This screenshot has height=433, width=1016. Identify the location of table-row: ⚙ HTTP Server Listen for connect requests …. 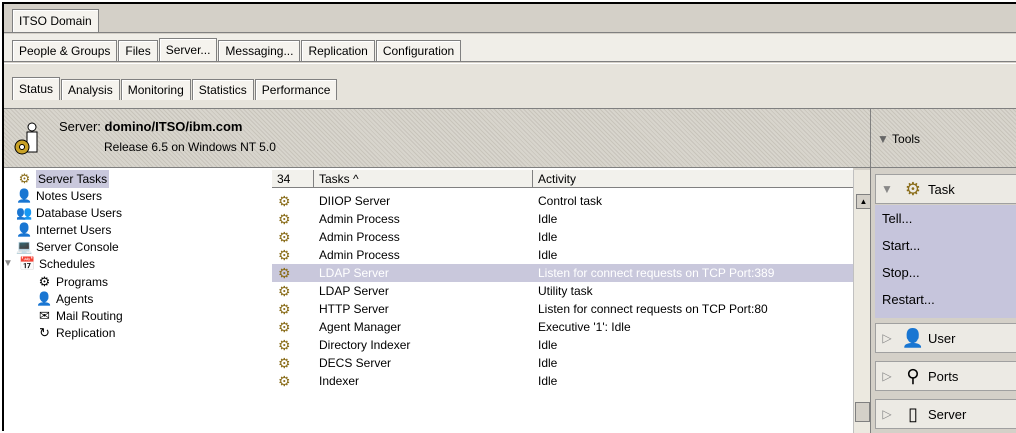
(562, 309).